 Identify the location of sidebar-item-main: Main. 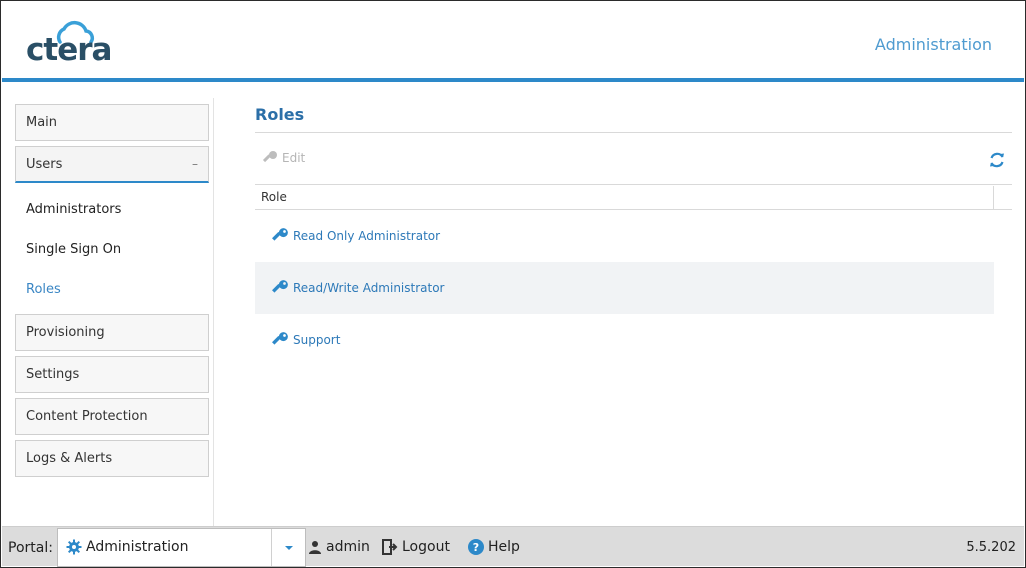
(112, 122).